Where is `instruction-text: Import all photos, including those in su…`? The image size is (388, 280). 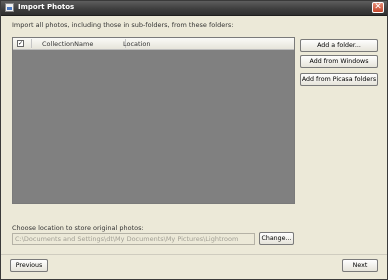 instruction-text: Import all photos, including those in su… is located at coordinates (123, 25).